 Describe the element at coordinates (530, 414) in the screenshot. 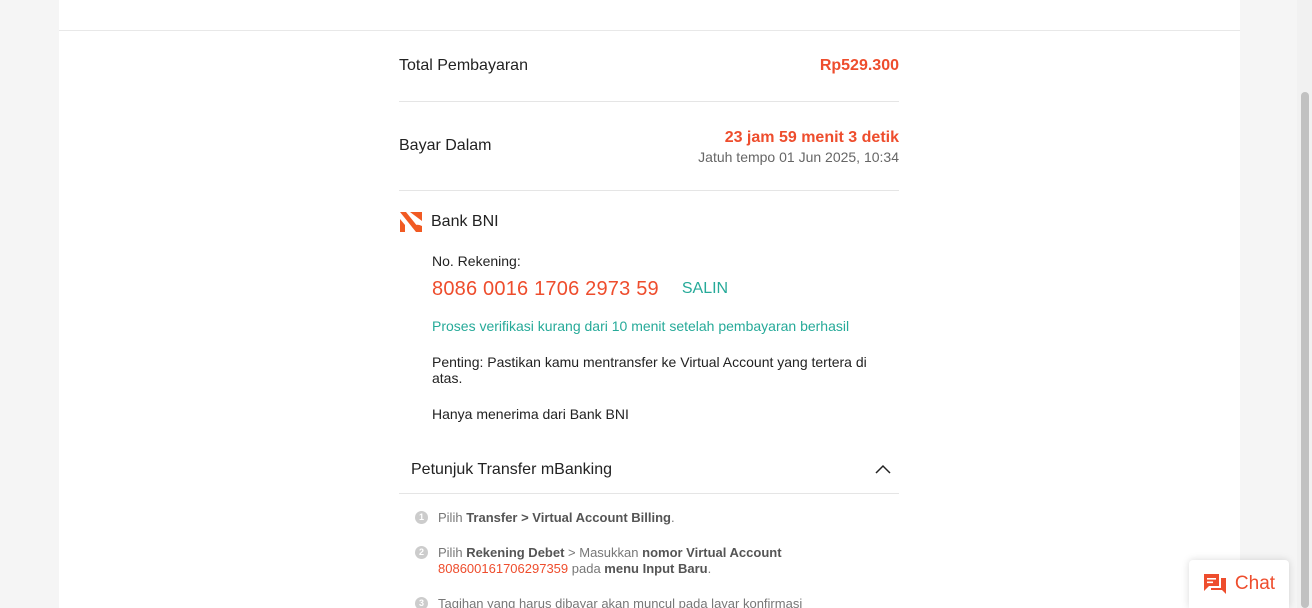

I see `accept-note: Hanya menerima dari Bank BNI` at that location.